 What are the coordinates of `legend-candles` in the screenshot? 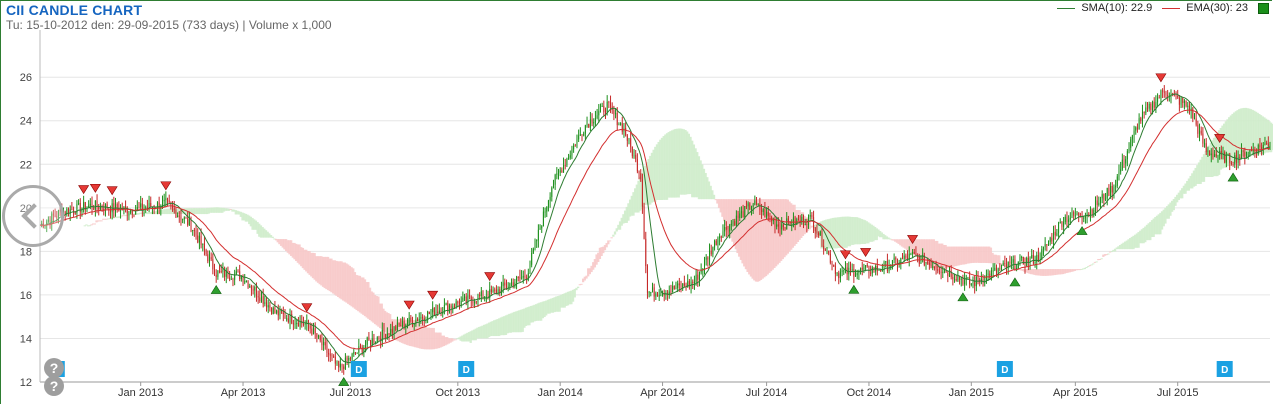 It's located at (1263, 8).